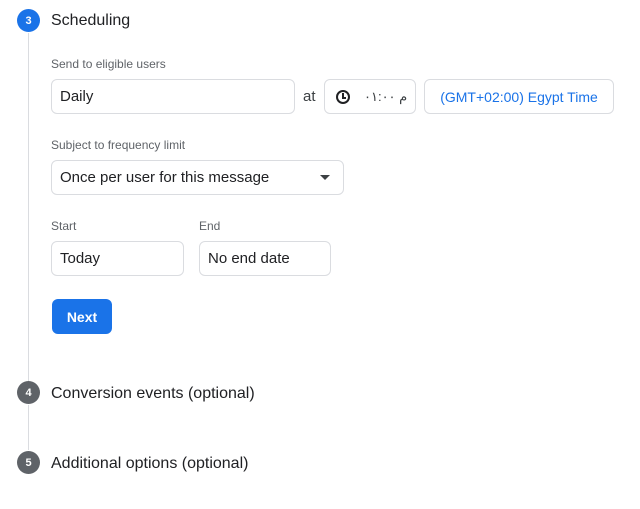  What do you see at coordinates (210, 226) in the screenshot?
I see `end-label: End` at bounding box center [210, 226].